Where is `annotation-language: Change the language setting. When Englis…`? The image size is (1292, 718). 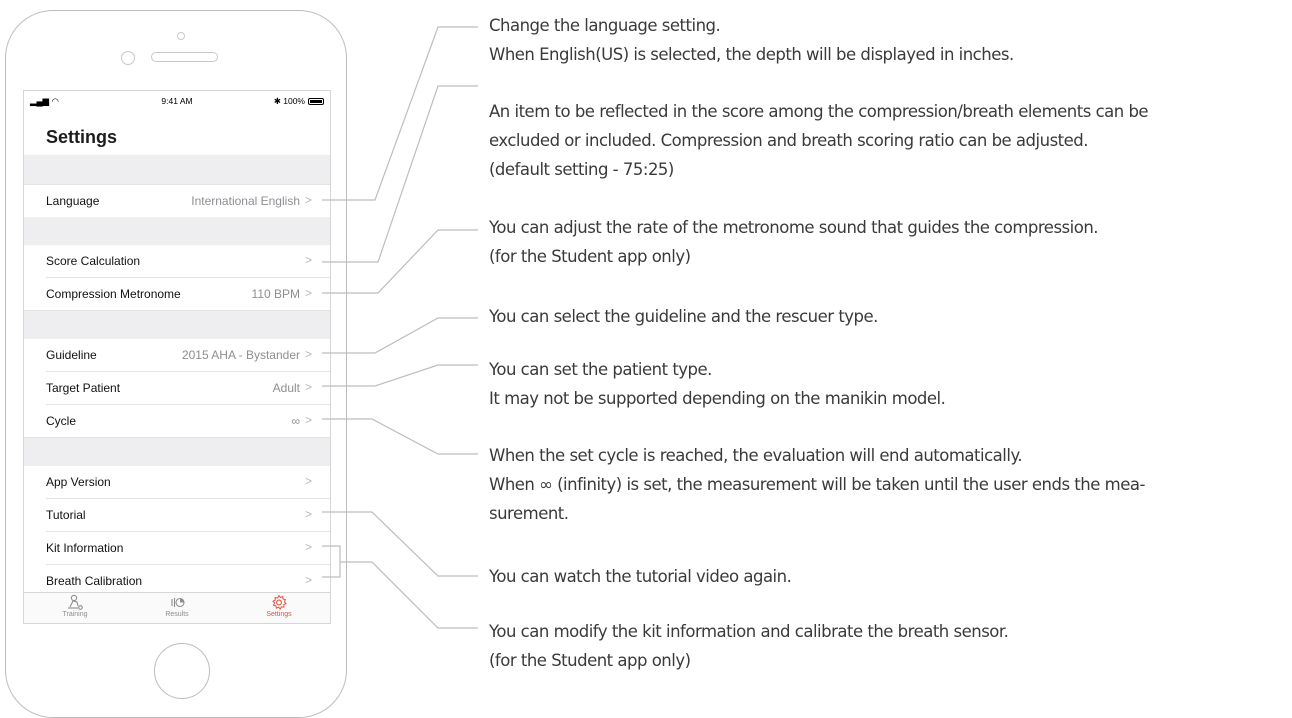
annotation-language: Change the language setting. When Englis… is located at coordinates (751, 40).